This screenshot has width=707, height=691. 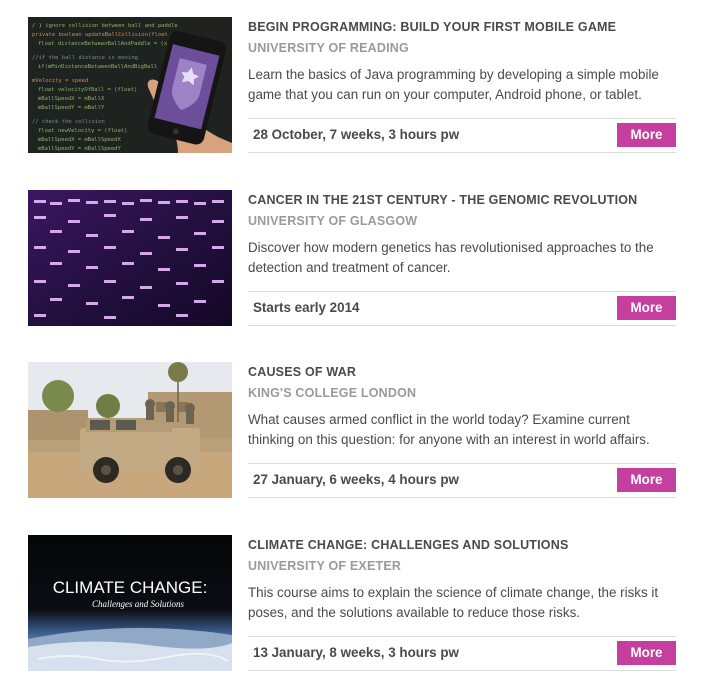 What do you see at coordinates (85, 58) in the screenshot?
I see `svg-text://if the ball distance is movi: //if the ball distance is moving` at bounding box center [85, 58].